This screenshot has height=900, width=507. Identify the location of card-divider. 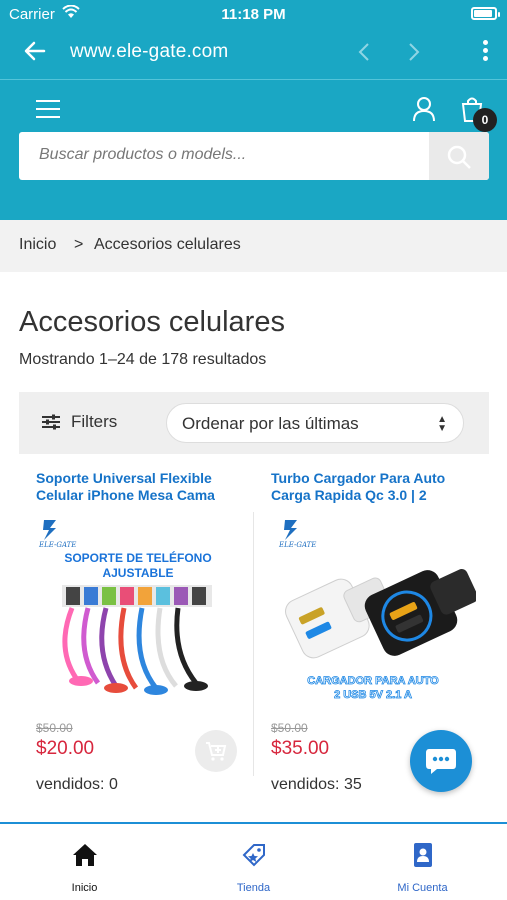
(253, 644).